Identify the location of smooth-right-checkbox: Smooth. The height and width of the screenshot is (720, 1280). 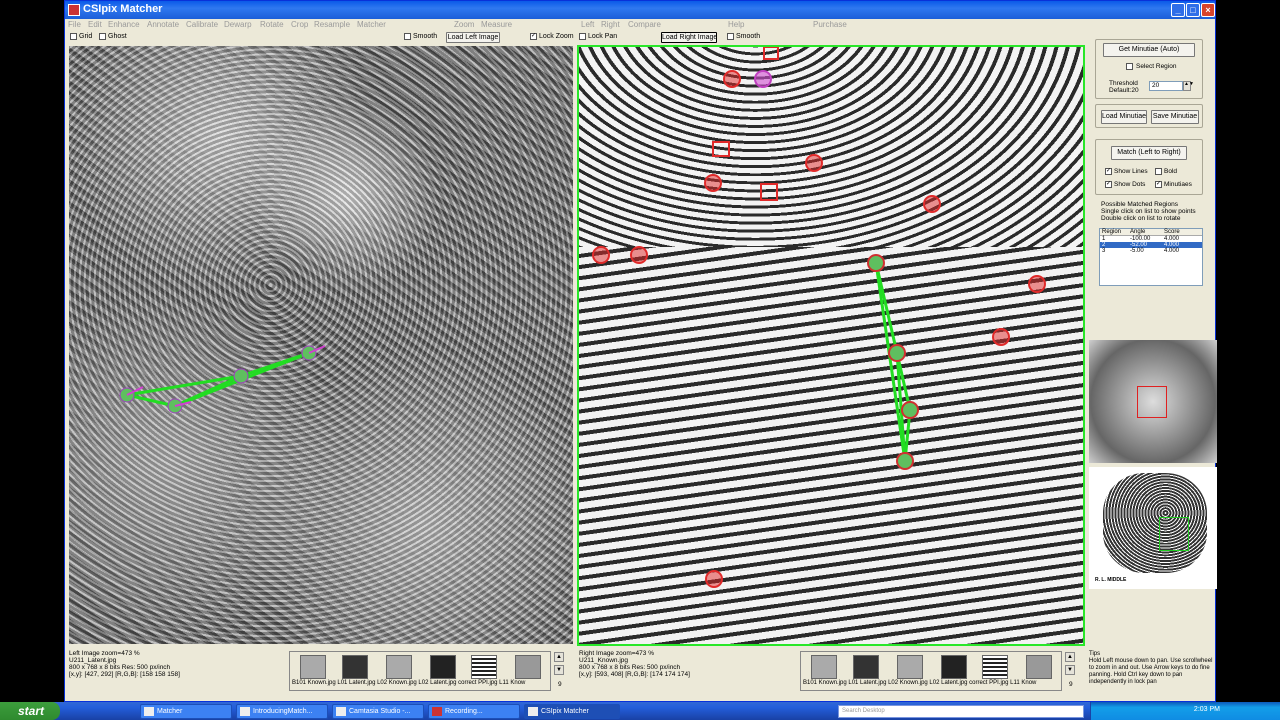
(743, 36).